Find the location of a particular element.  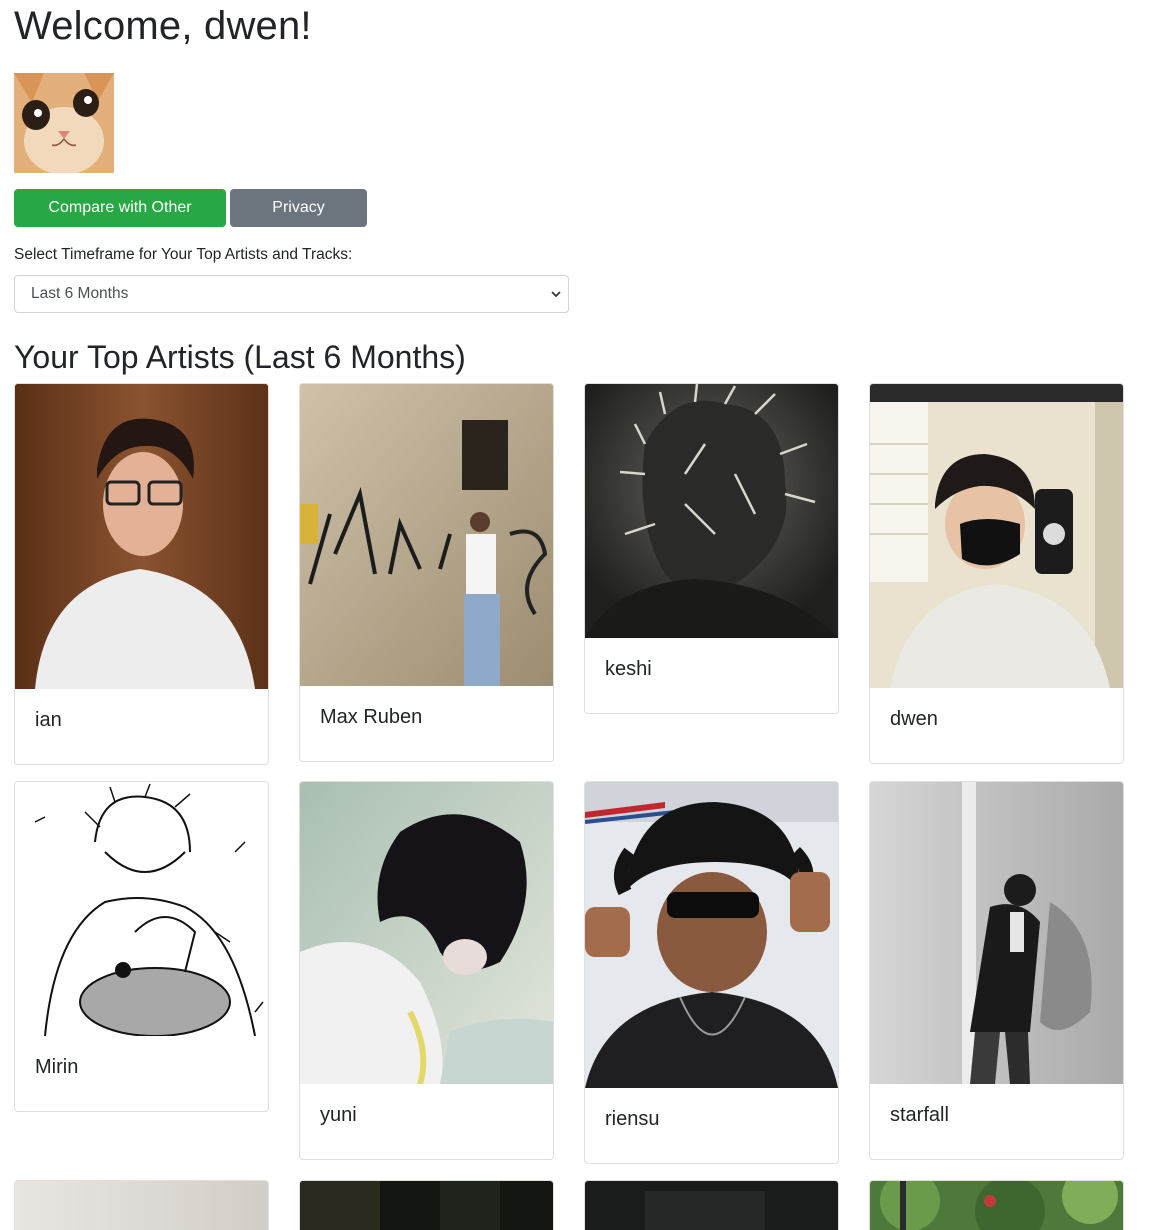

artist-card: Max Ruben is located at coordinates (426, 572).